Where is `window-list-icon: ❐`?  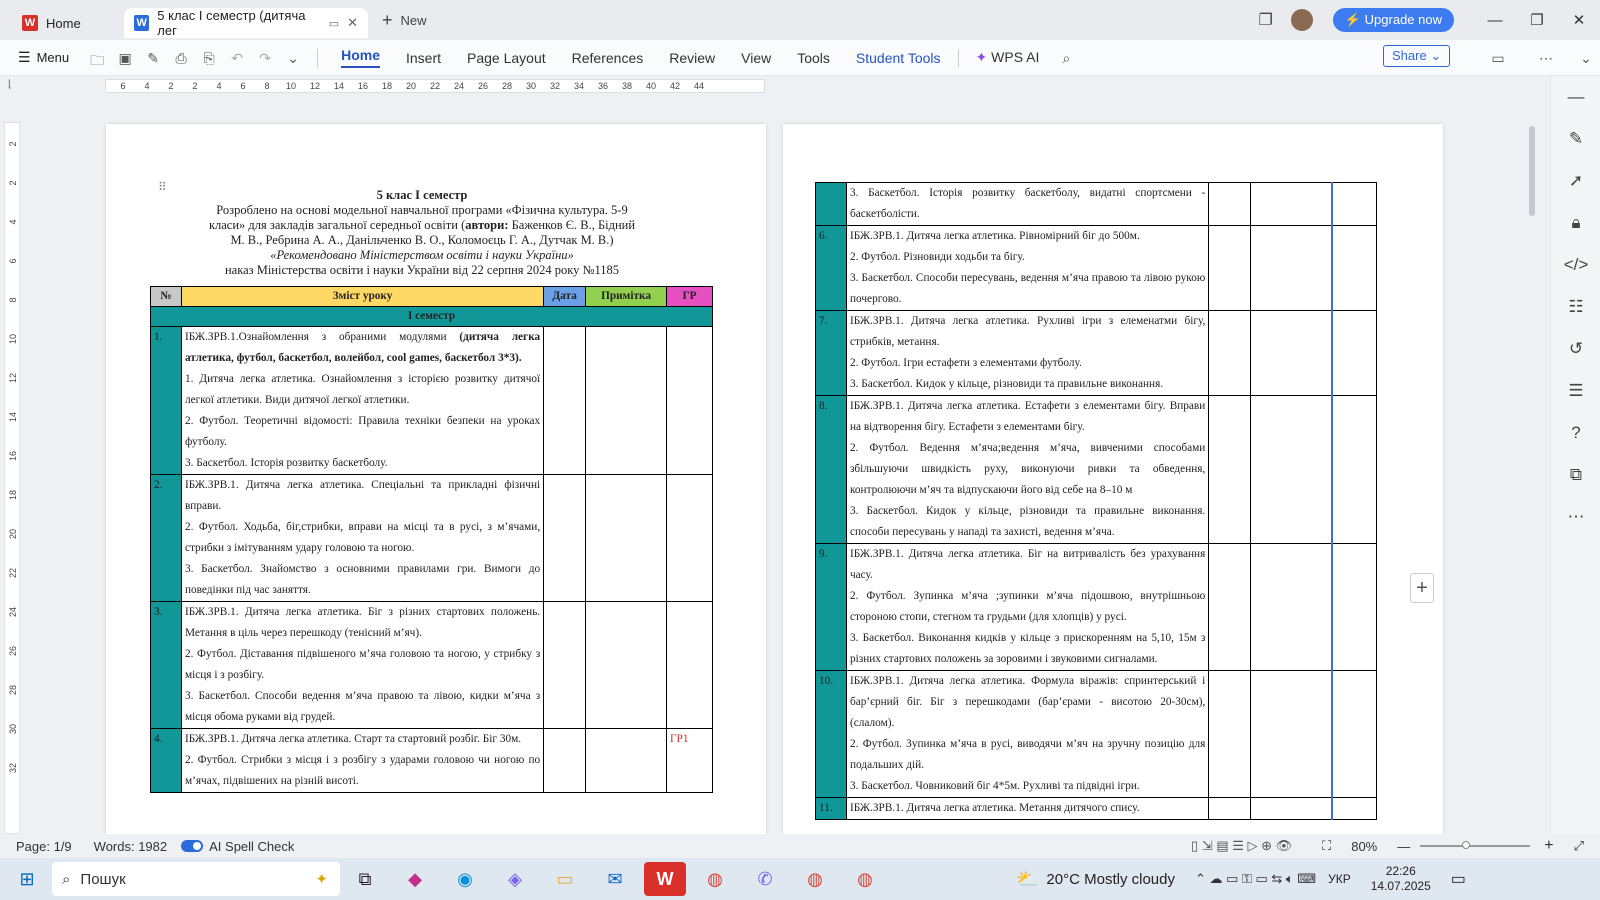
window-list-icon: ❐ is located at coordinates (1266, 20).